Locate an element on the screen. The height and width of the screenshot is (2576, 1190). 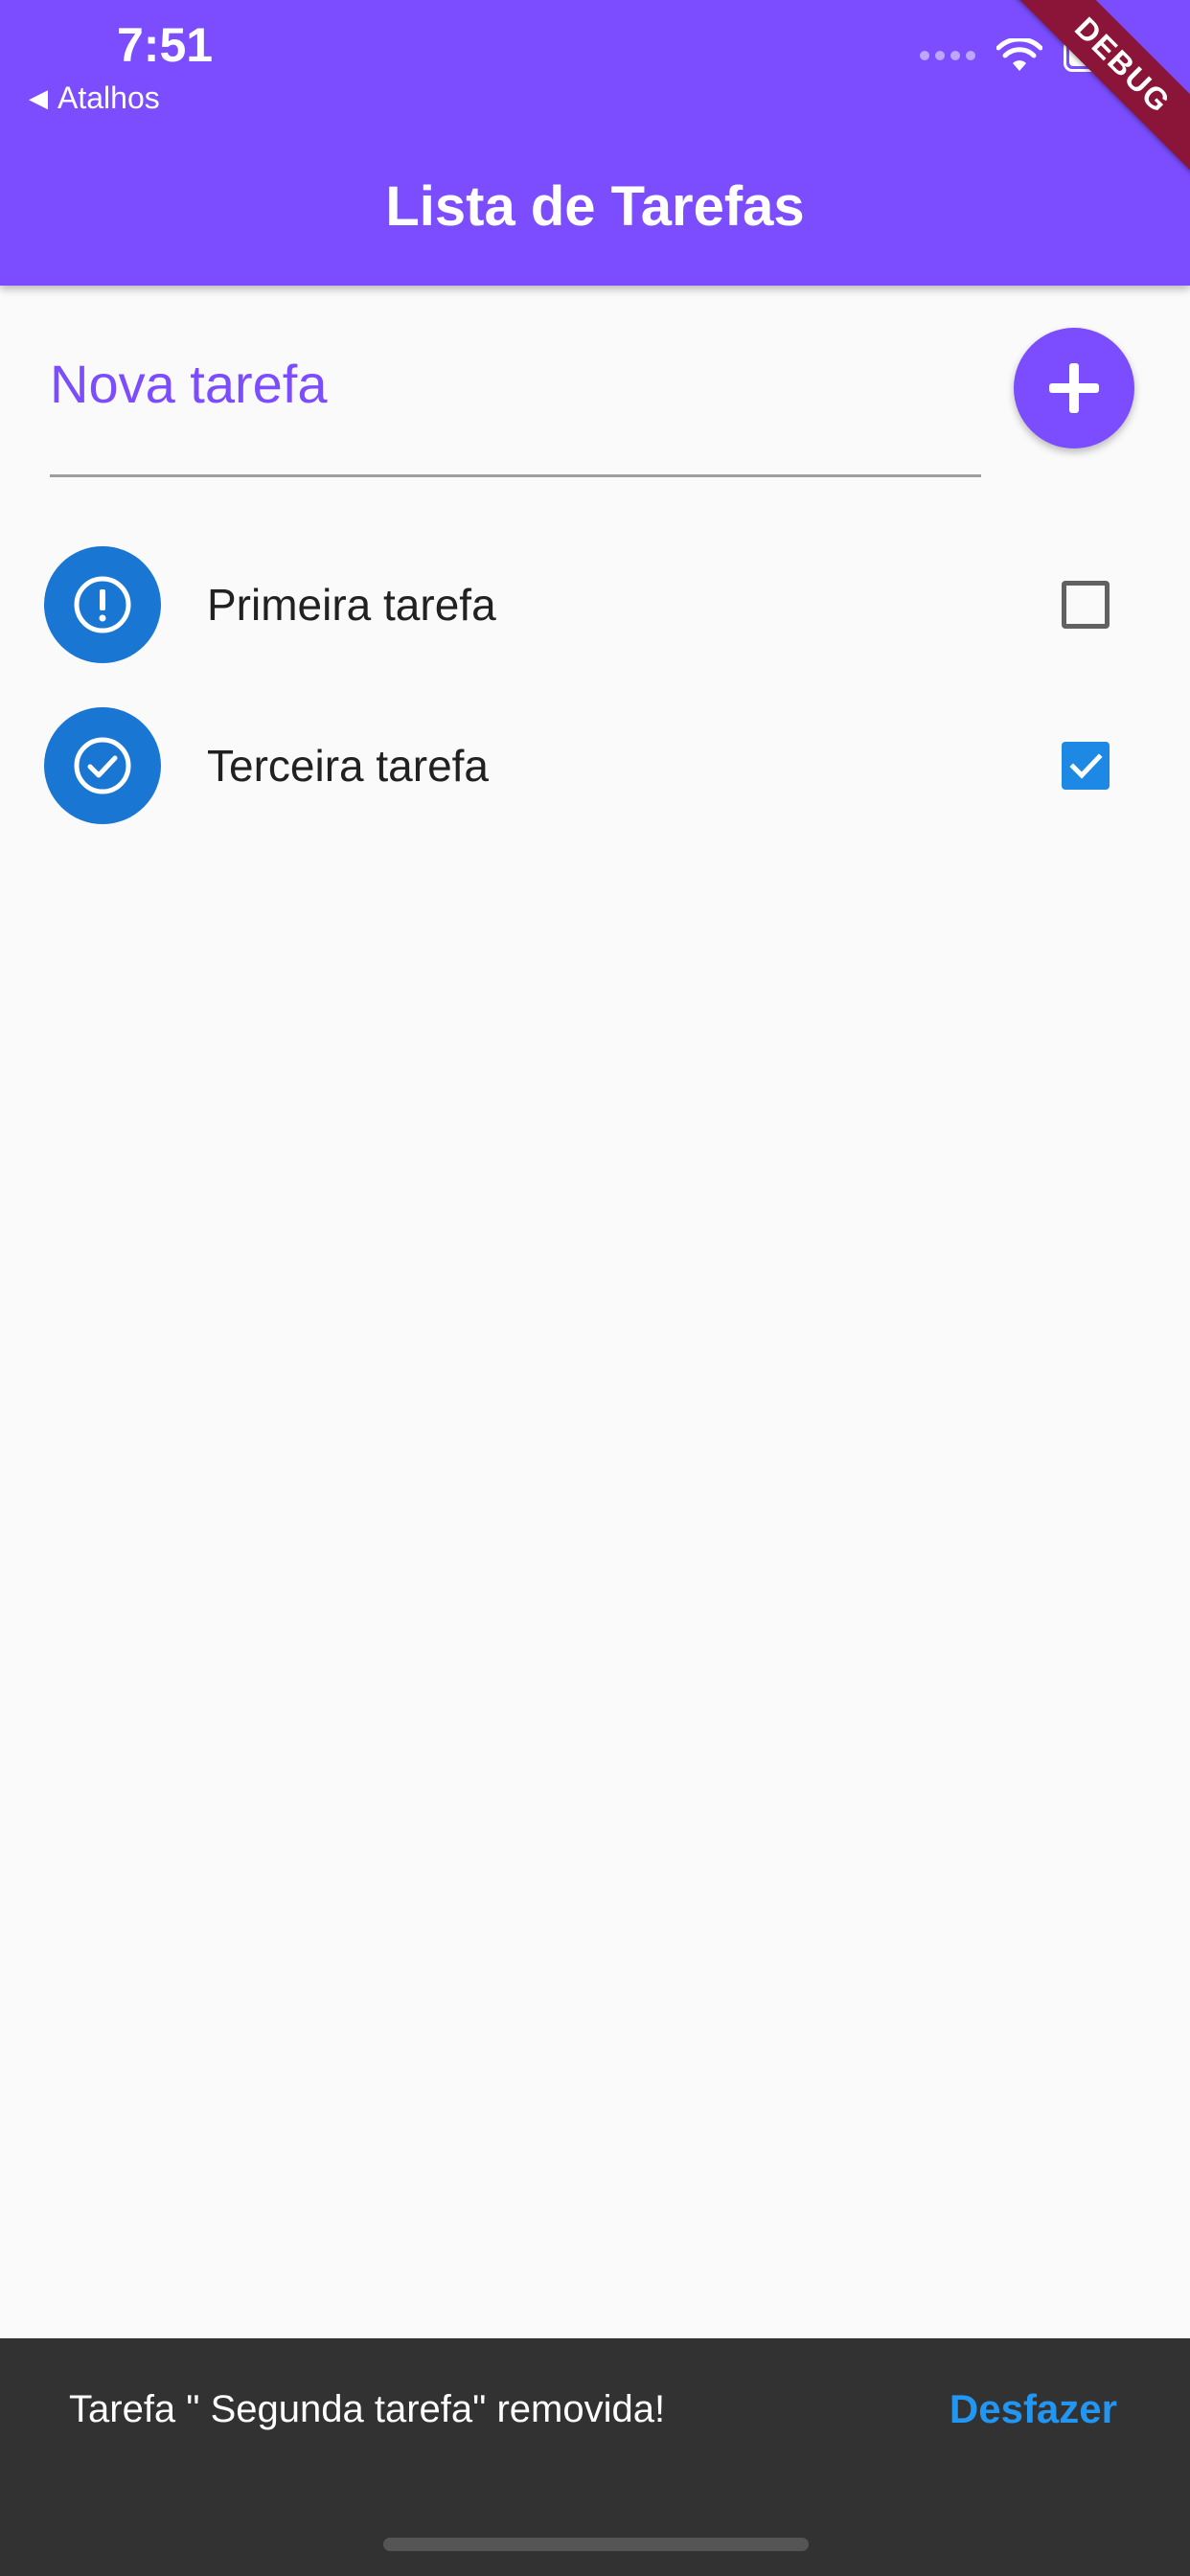
cellular-signal-icon is located at coordinates (948, 55).